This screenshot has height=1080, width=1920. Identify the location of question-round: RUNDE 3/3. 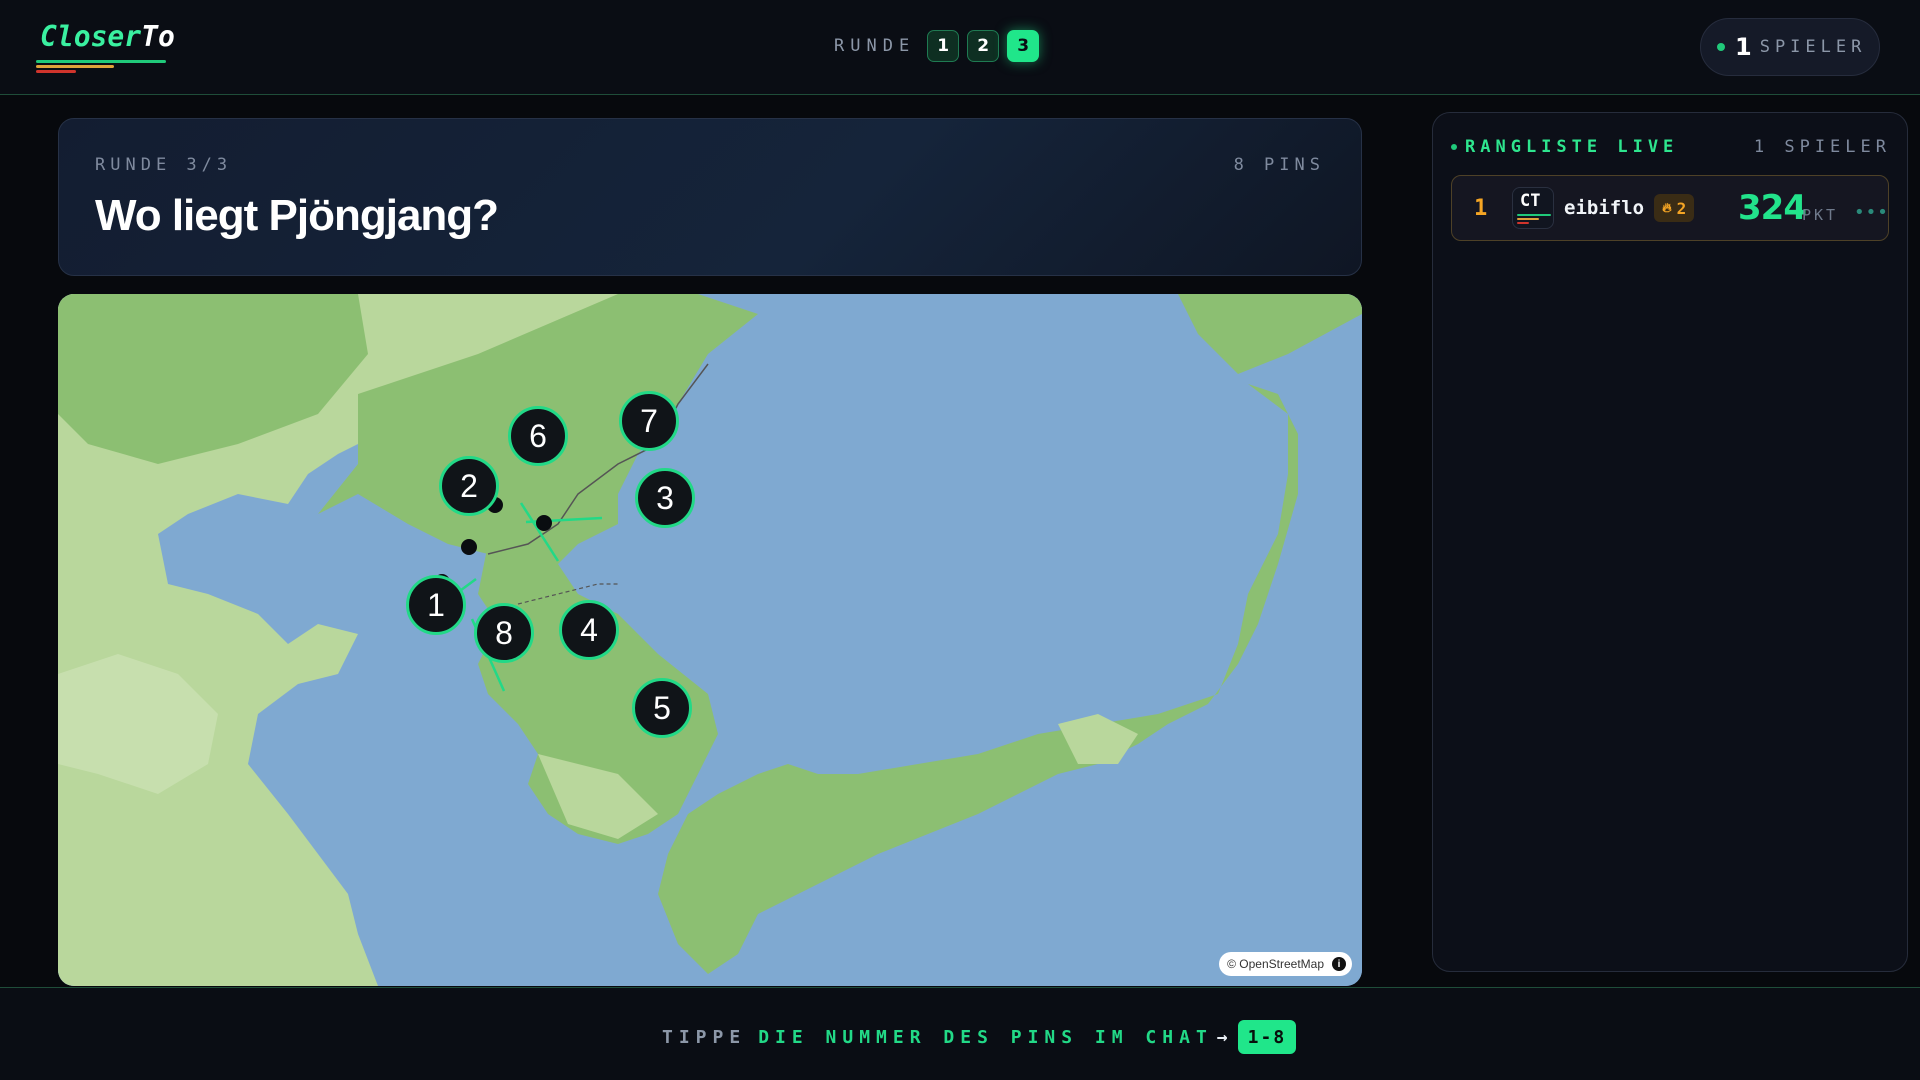
(164, 165).